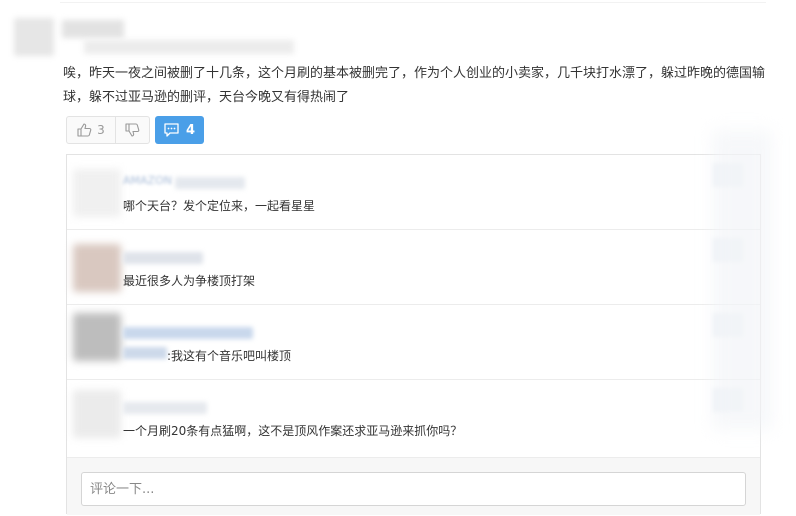  Describe the element at coordinates (93, 29) in the screenshot. I see `author-name-blurred` at that location.